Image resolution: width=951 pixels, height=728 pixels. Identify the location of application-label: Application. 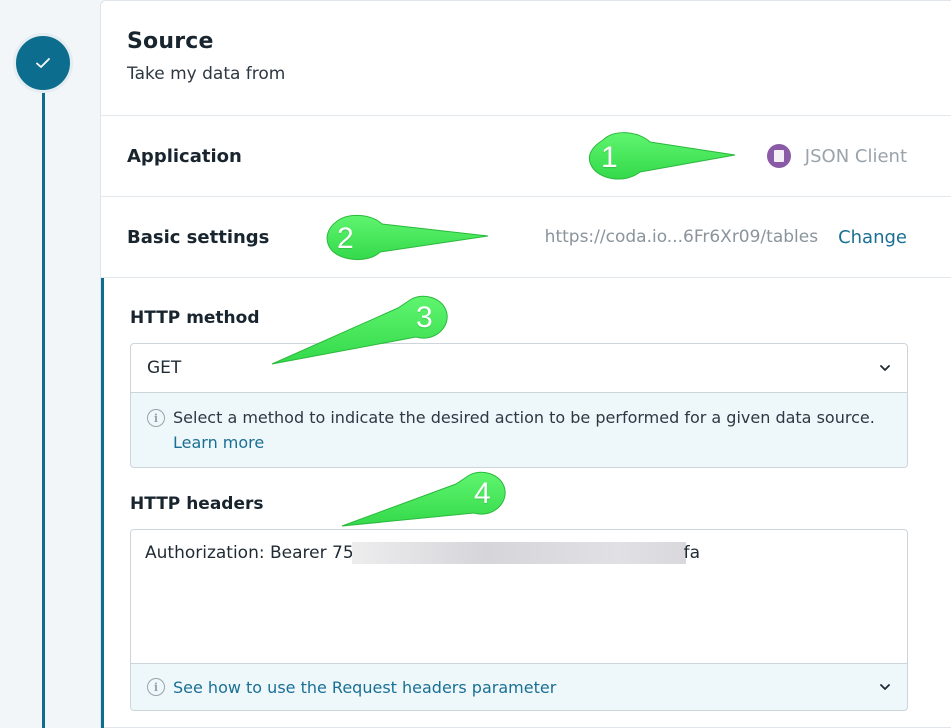
(184, 156).